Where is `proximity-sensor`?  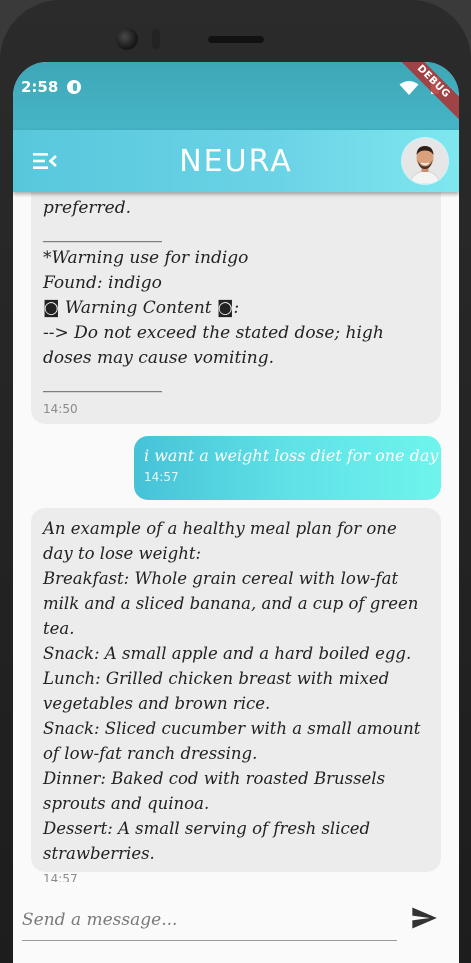
proximity-sensor is located at coordinates (156, 39).